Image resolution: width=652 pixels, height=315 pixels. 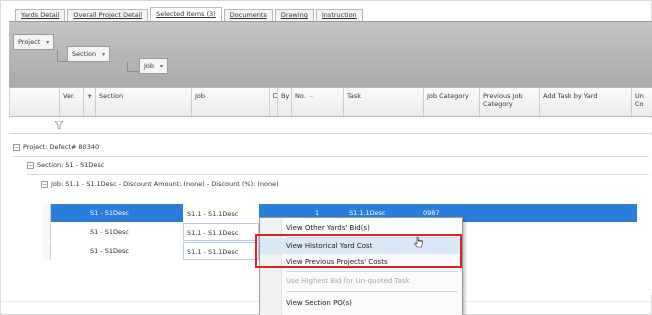 I want to click on group-chip-section: Section ▾, so click(x=89, y=54).